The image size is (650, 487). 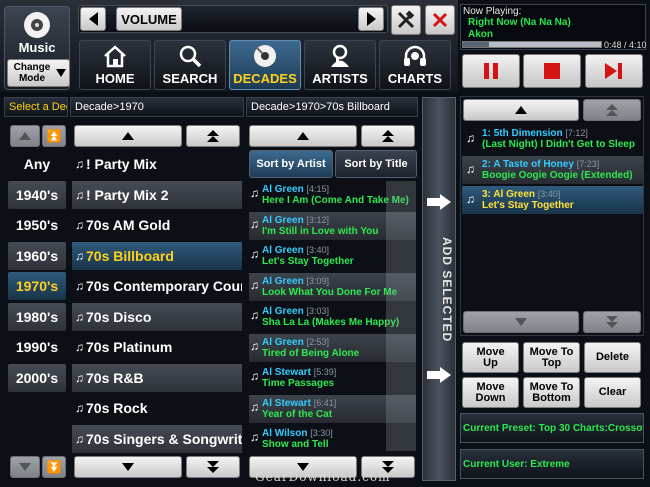 What do you see at coordinates (115, 65) in the screenshot?
I see `tab-home: HOME` at bounding box center [115, 65].